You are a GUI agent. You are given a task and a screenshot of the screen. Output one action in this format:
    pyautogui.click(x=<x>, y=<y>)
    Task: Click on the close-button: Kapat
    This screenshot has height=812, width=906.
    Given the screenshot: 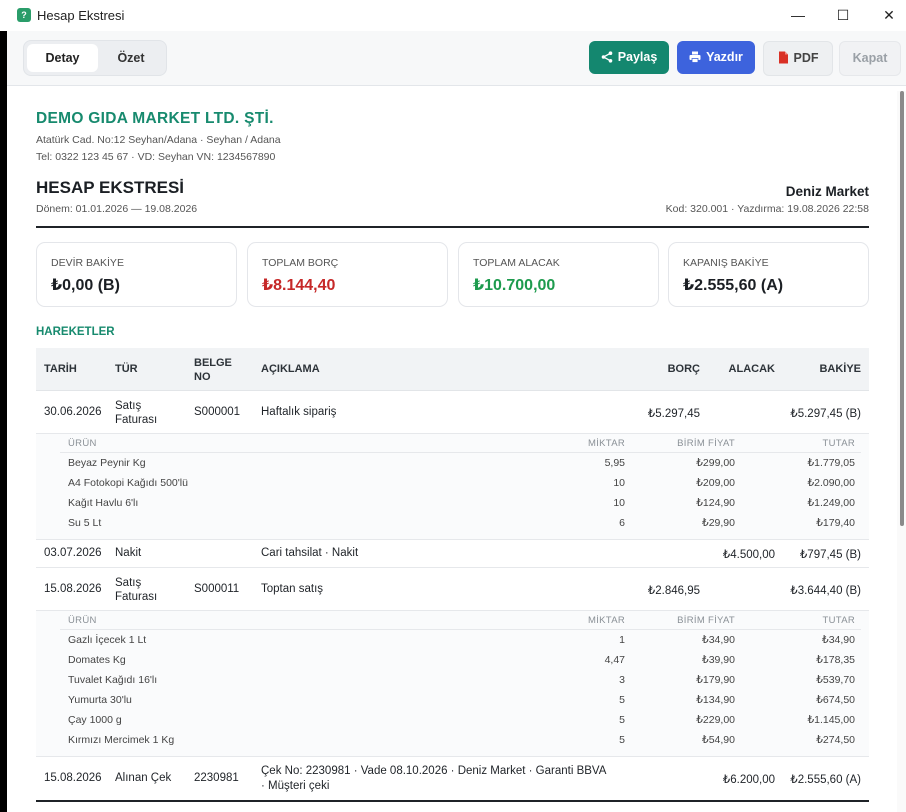 What is the action you would take?
    pyautogui.click(x=870, y=58)
    